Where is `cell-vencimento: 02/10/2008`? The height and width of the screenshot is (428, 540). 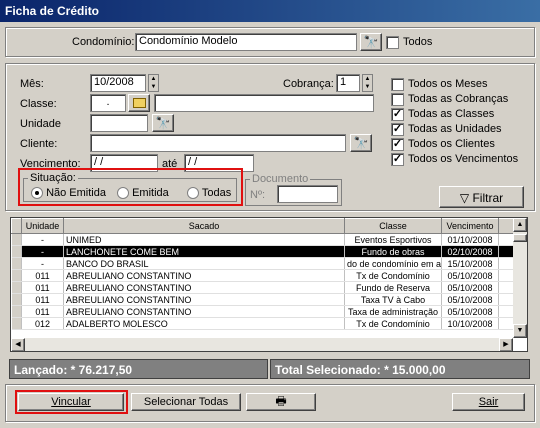
cell-vencimento: 02/10/2008 is located at coordinates (470, 251).